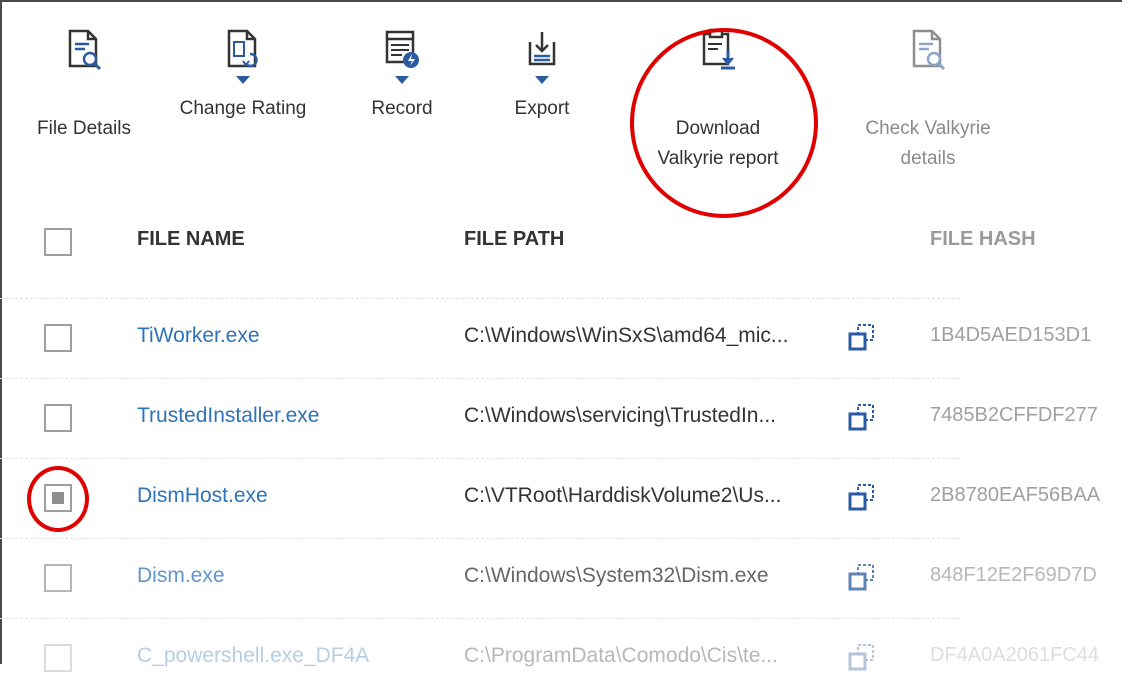 The width and height of the screenshot is (1122, 698). Describe the element at coordinates (928, 158) in the screenshot. I see `check-label-line2: details` at that location.